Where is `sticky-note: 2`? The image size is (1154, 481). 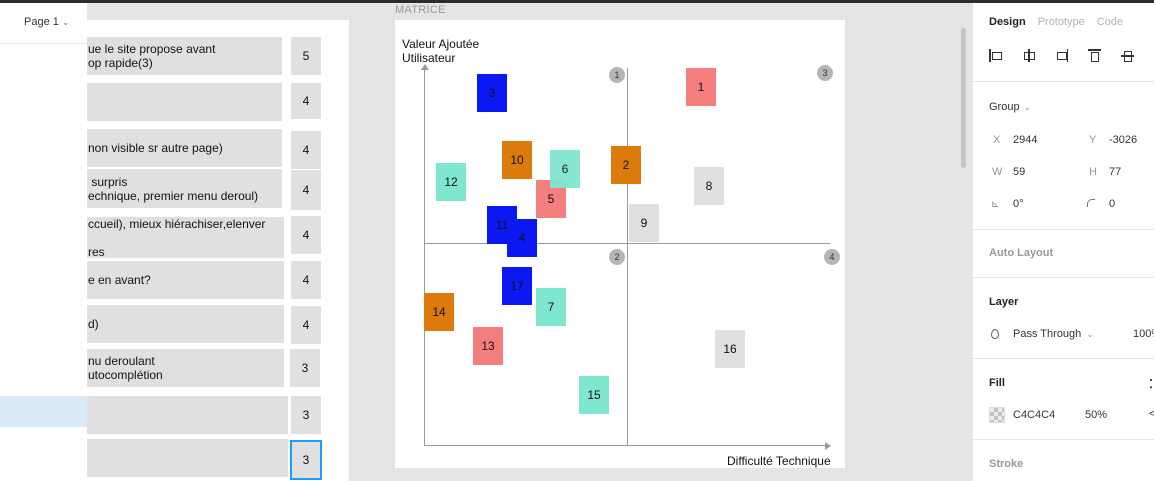
sticky-note: 2 is located at coordinates (626, 165).